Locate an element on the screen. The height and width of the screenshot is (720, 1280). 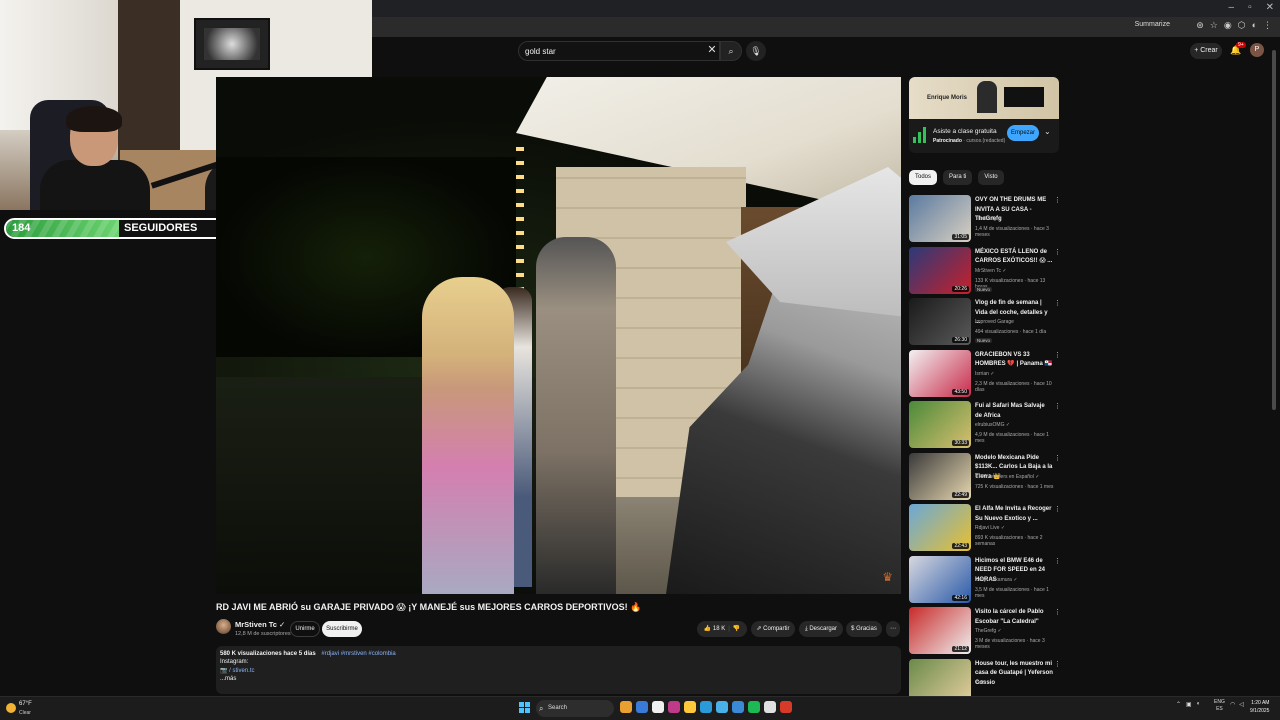
show-more-link: ...más is located at coordinates (558, 679).